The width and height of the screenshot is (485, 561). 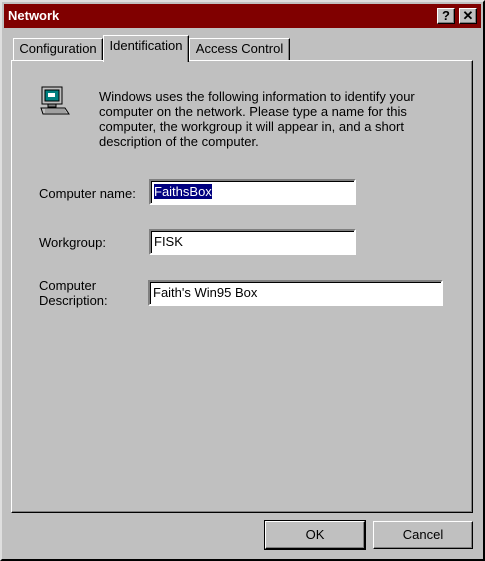 What do you see at coordinates (423, 535) in the screenshot?
I see `cancel-button: Cancel` at bounding box center [423, 535].